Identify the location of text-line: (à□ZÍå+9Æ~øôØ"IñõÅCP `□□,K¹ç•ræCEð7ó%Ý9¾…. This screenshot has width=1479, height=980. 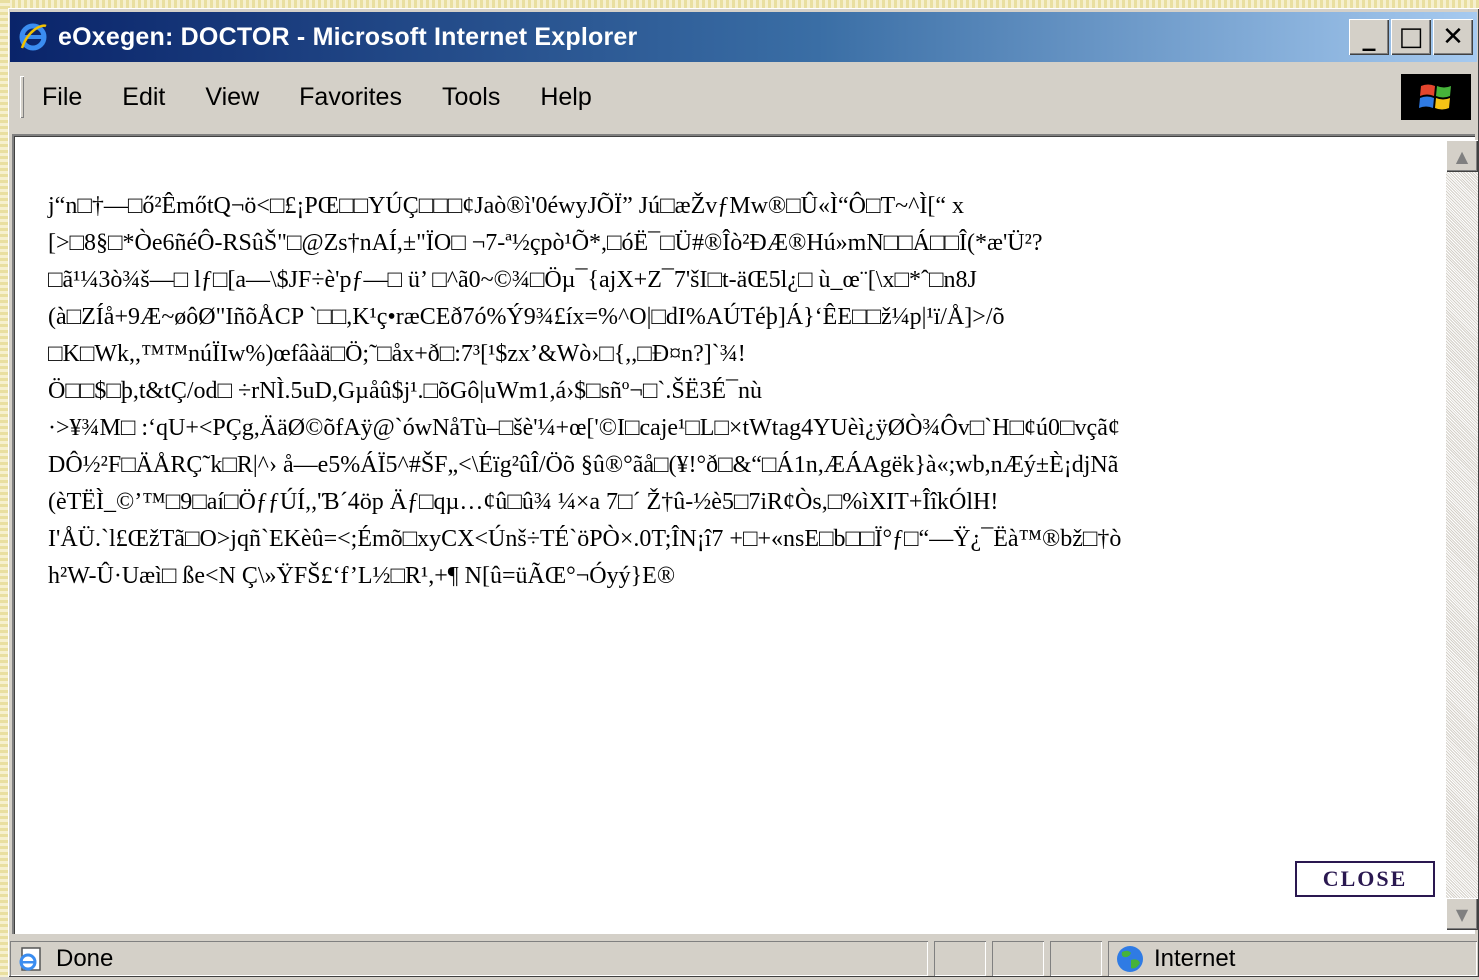
(526, 317).